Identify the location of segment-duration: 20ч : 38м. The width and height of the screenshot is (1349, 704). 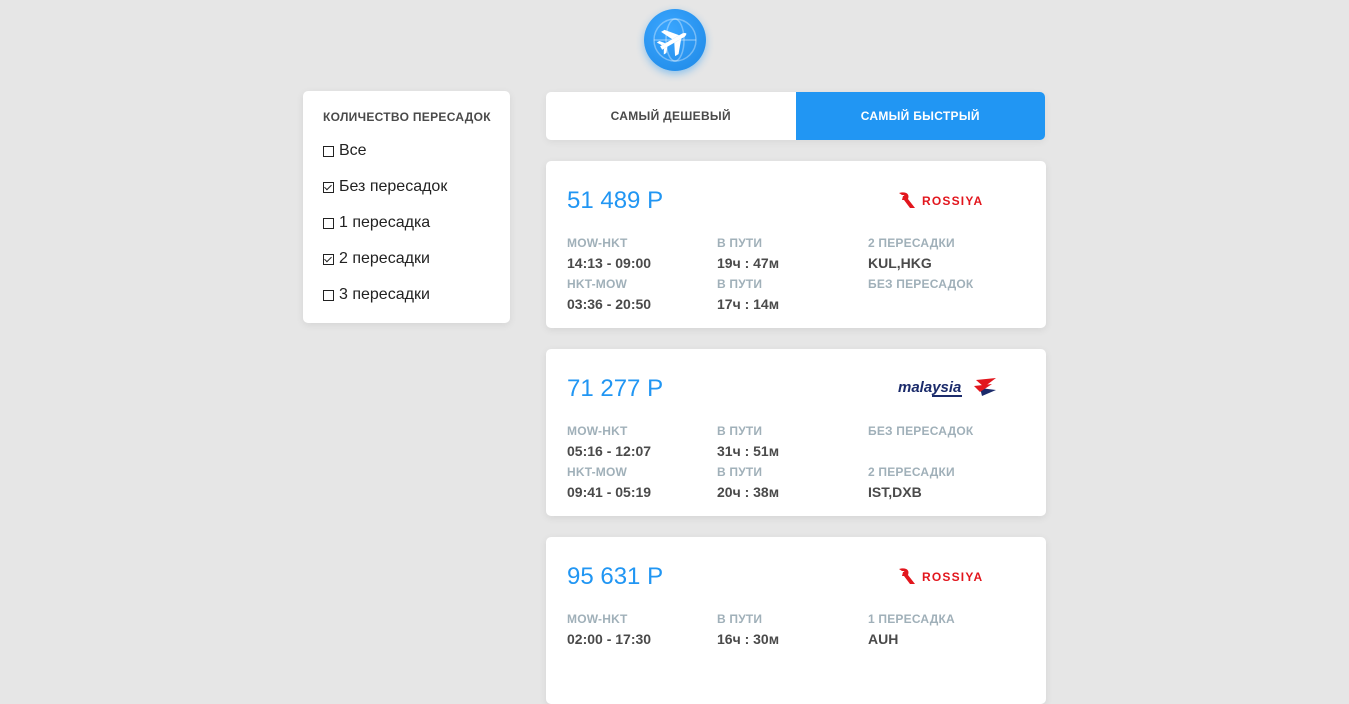
(748, 492).